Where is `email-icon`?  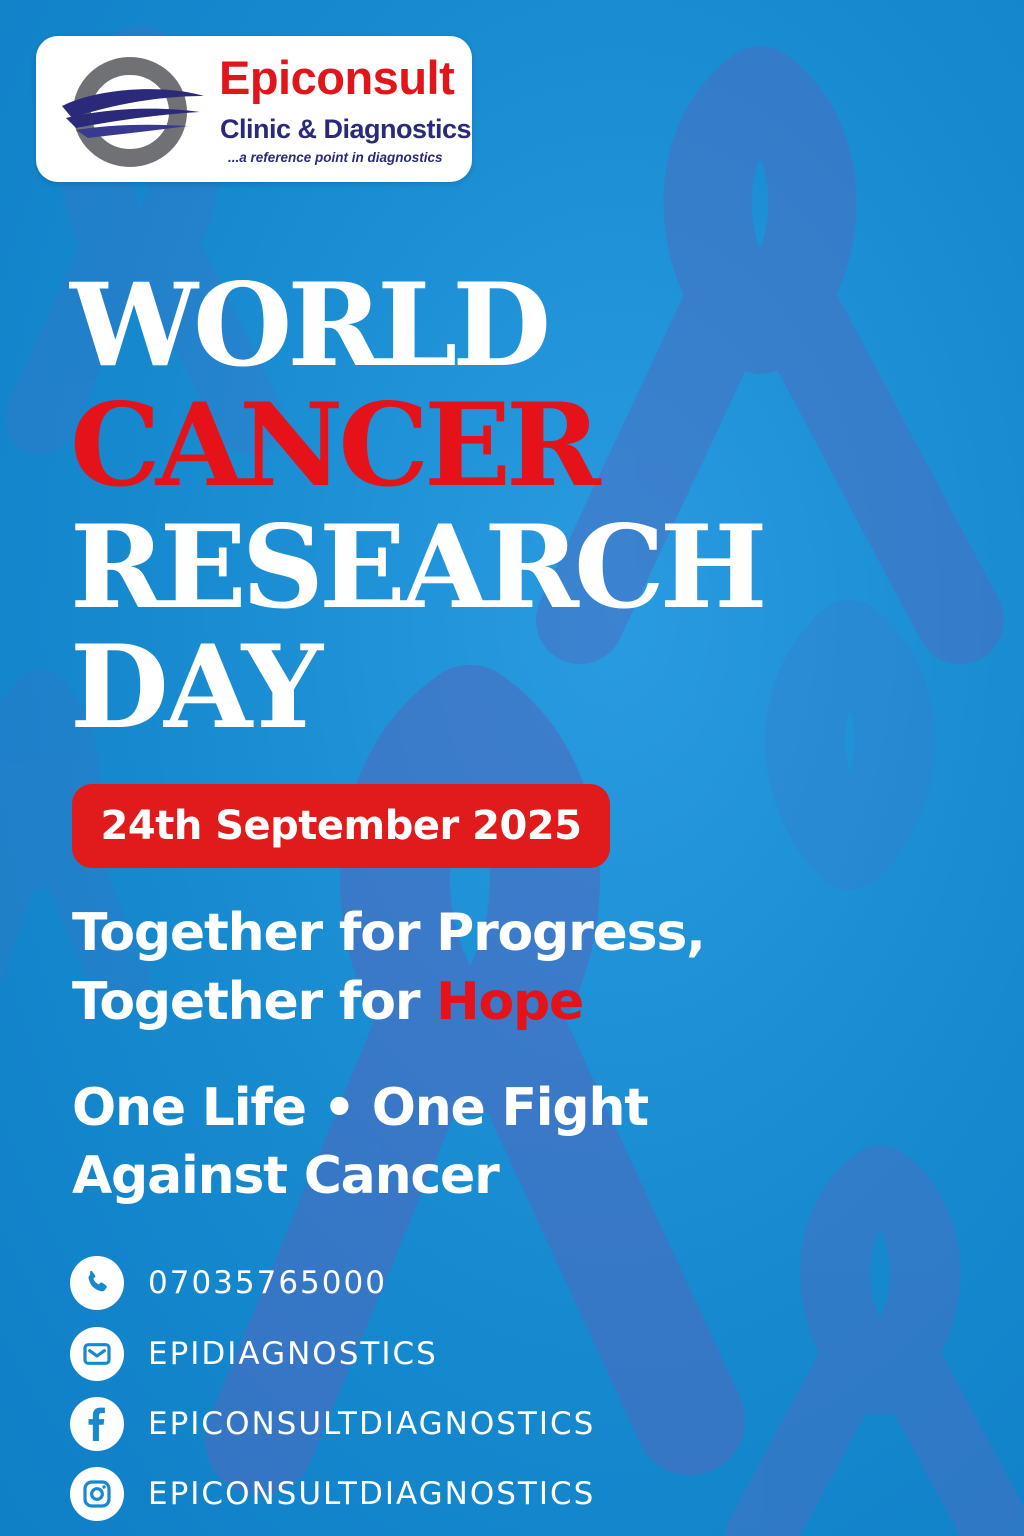
email-icon is located at coordinates (97, 1354).